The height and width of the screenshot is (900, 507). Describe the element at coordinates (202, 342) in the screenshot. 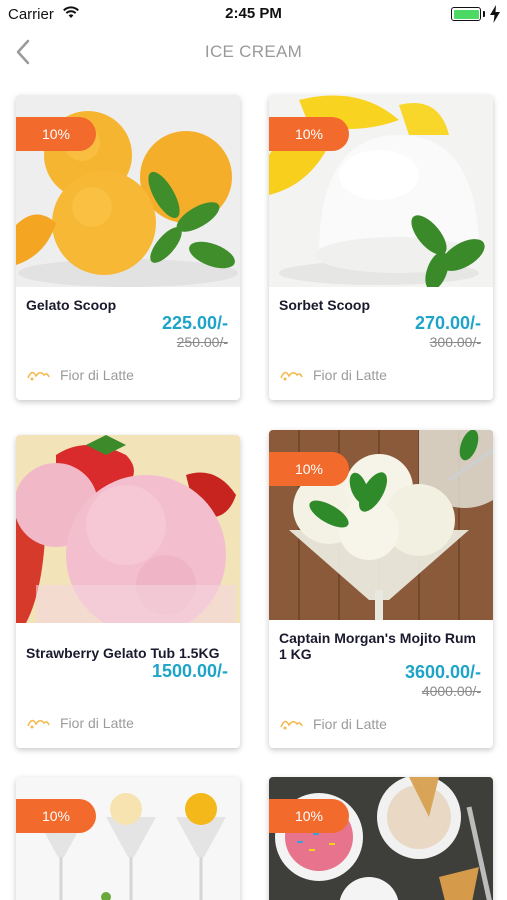

I see `product-old-price: 250.00/-` at that location.